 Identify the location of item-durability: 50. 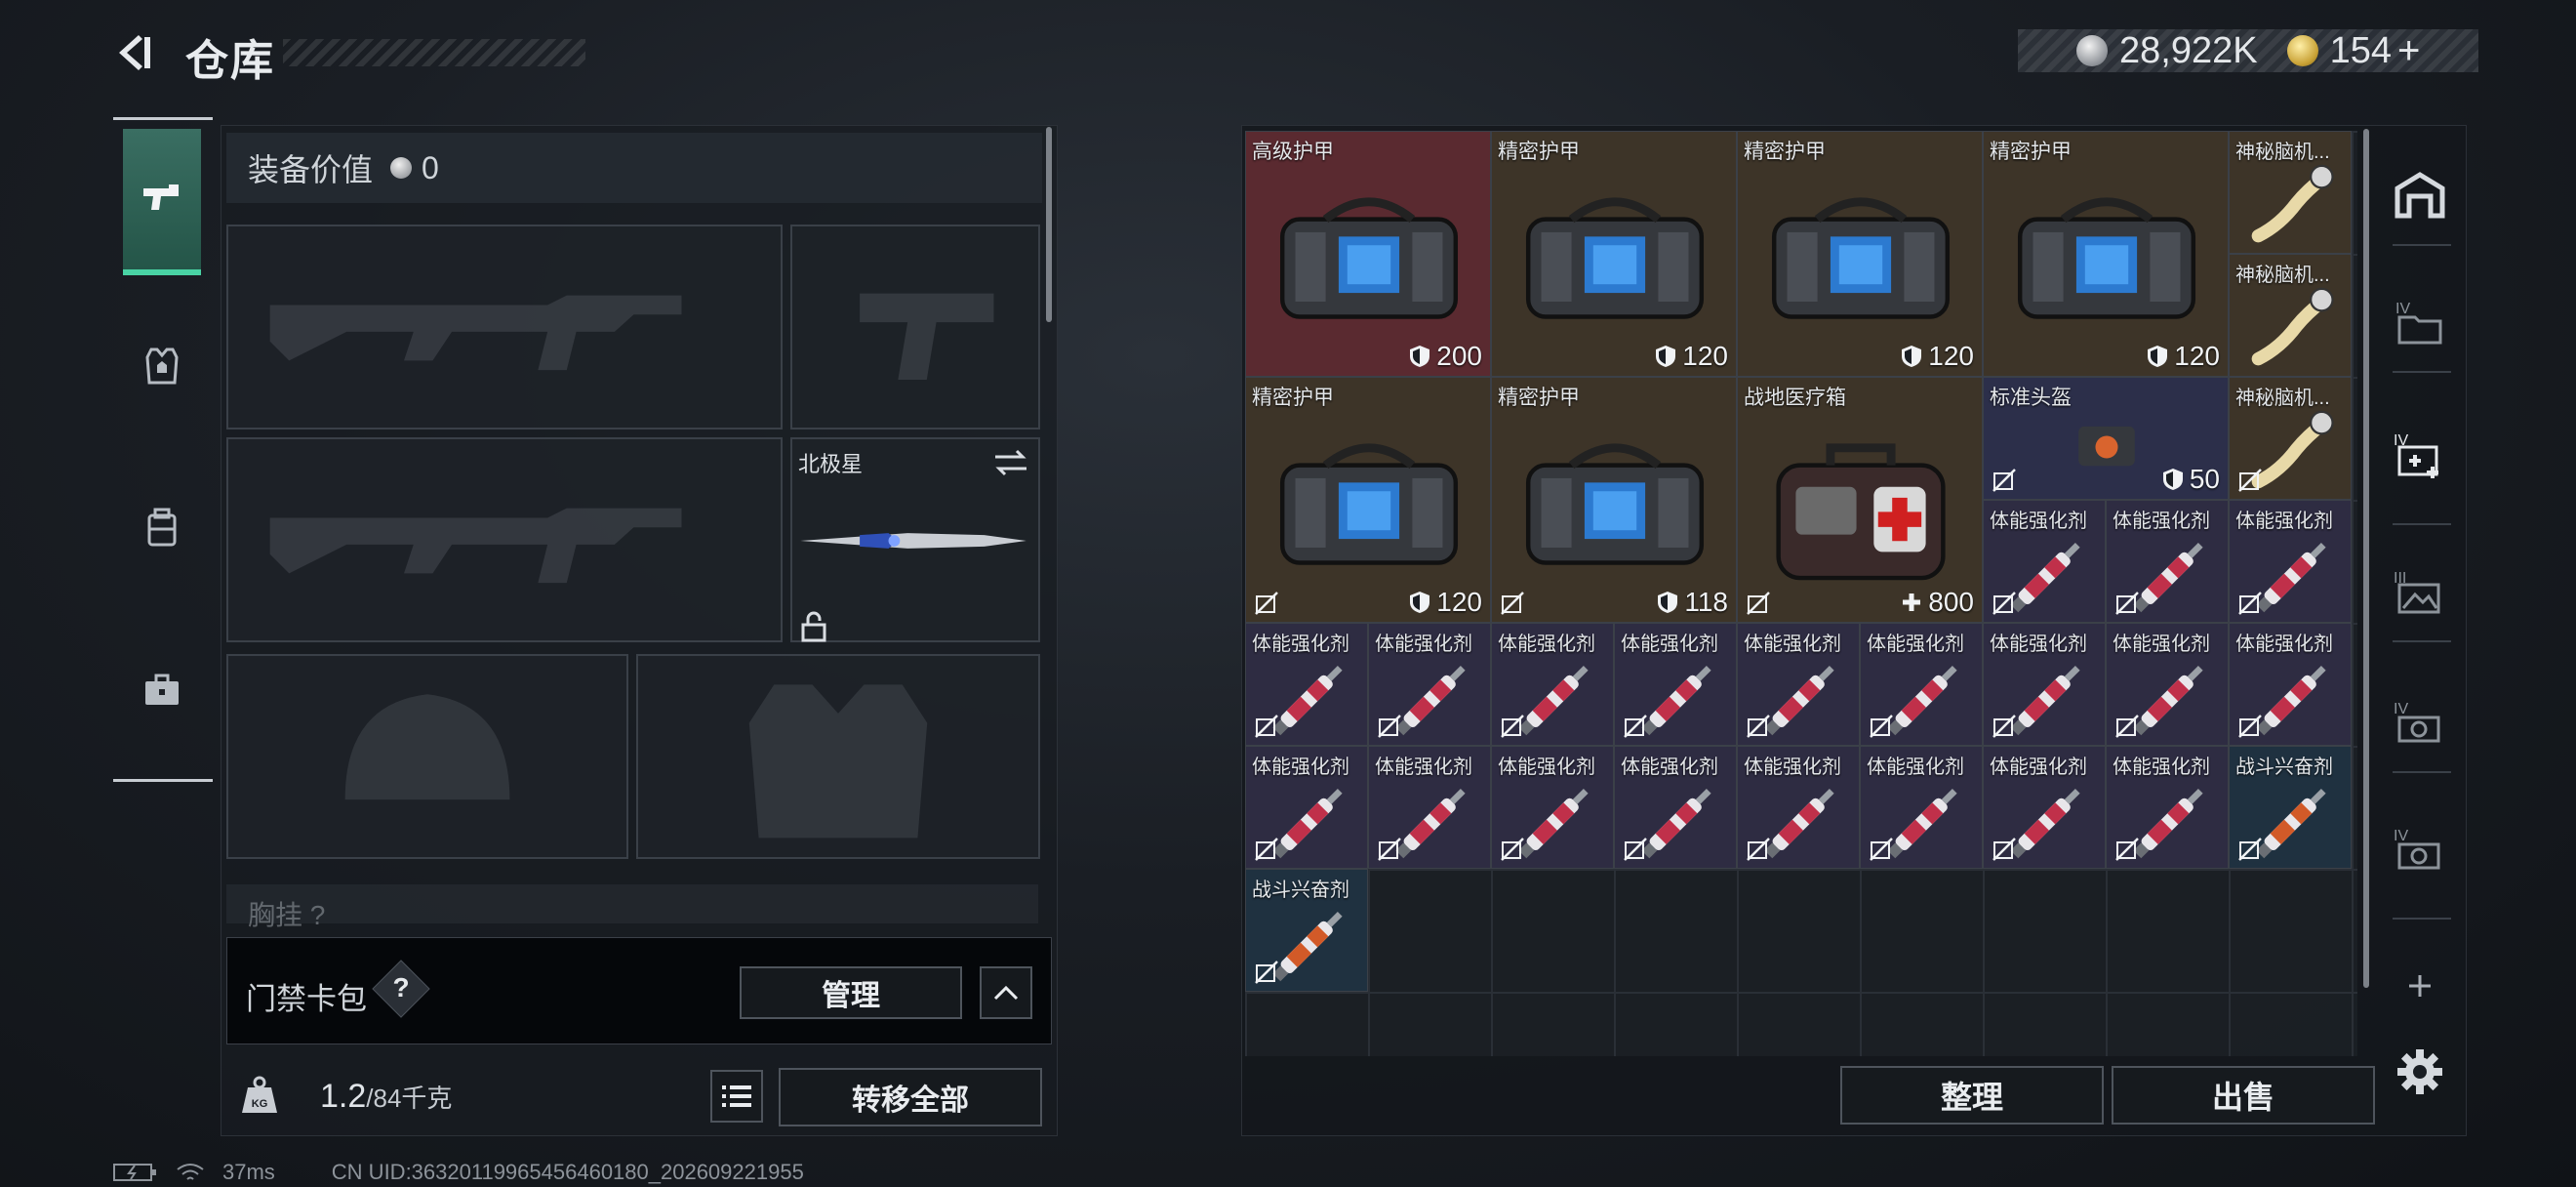
(2191, 479).